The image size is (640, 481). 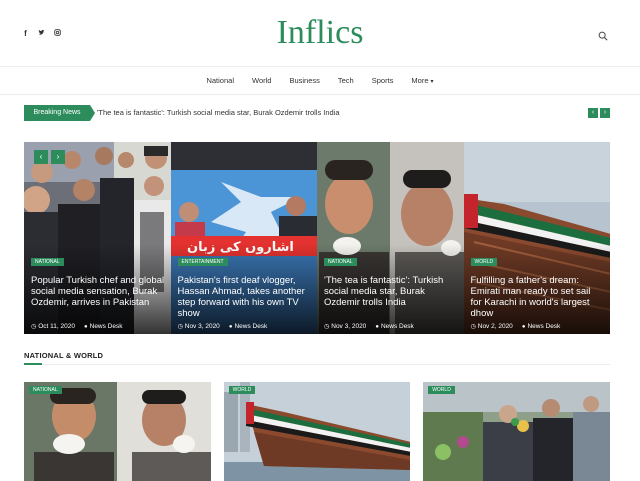 What do you see at coordinates (383, 81) in the screenshot?
I see `nav-item-sports: Sports` at bounding box center [383, 81].